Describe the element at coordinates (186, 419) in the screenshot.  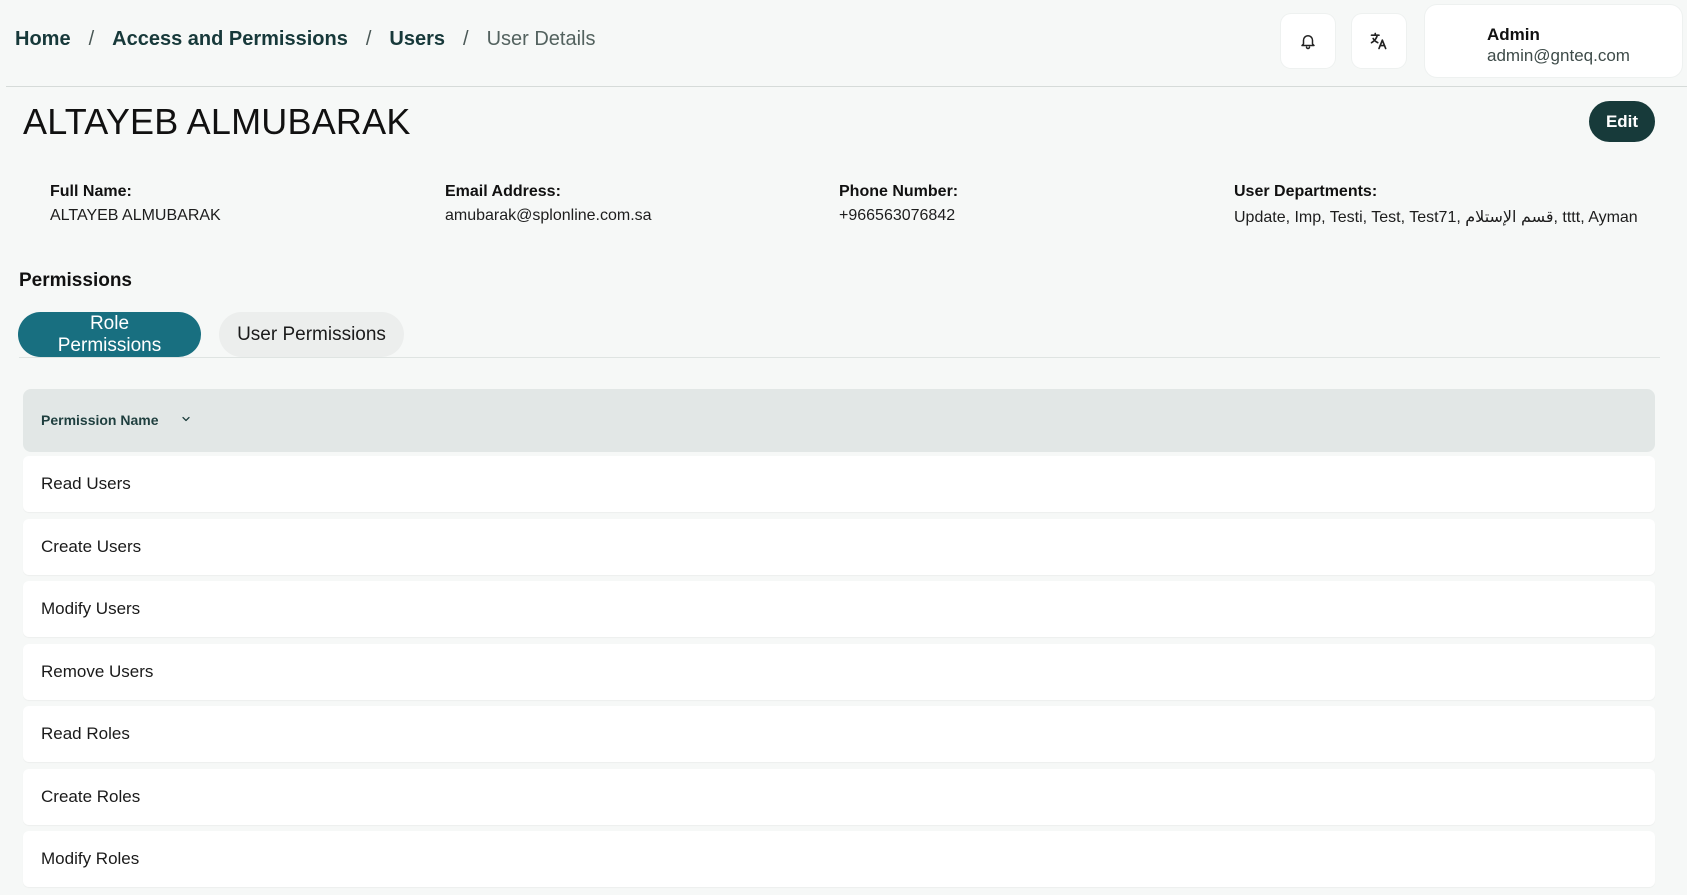
I see `chevron-down-icon` at that location.